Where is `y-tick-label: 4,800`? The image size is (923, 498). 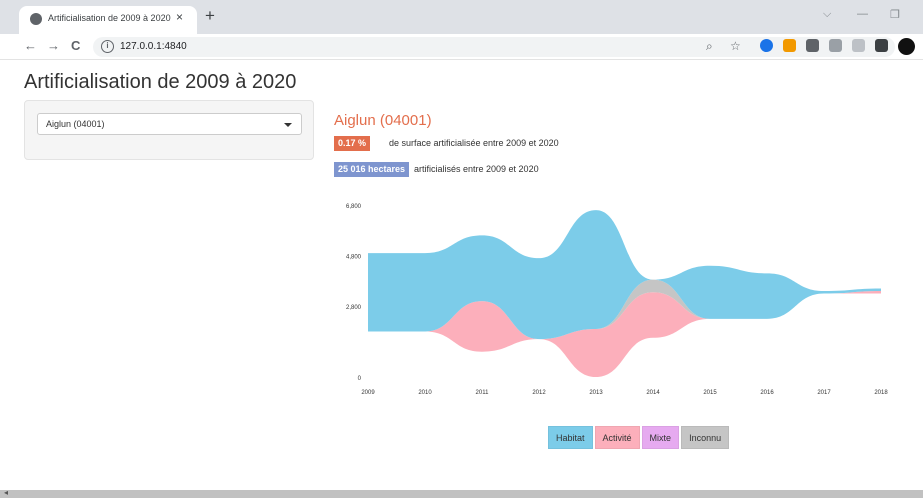 y-tick-label: 4,800 is located at coordinates (354, 258).